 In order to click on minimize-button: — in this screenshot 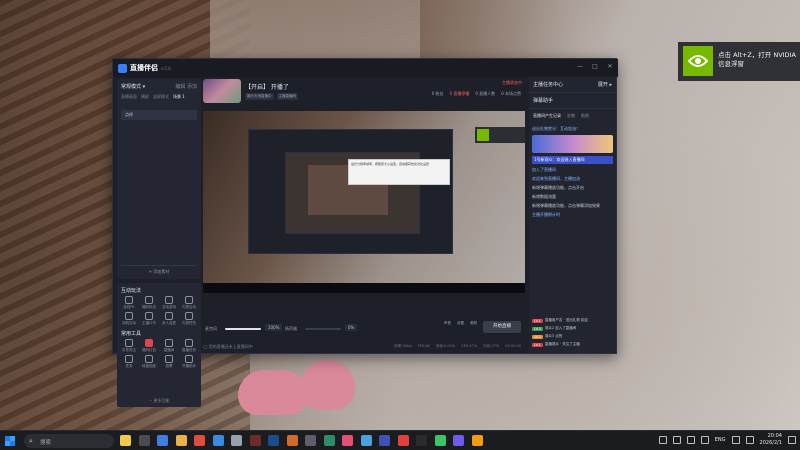, I will do `click(580, 67)`.